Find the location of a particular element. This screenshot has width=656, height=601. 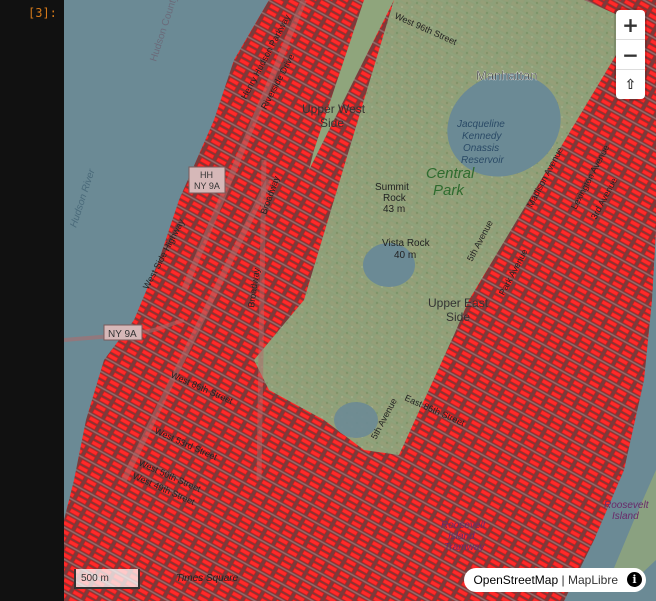

label-upper-west-2: Side is located at coordinates (332, 123).